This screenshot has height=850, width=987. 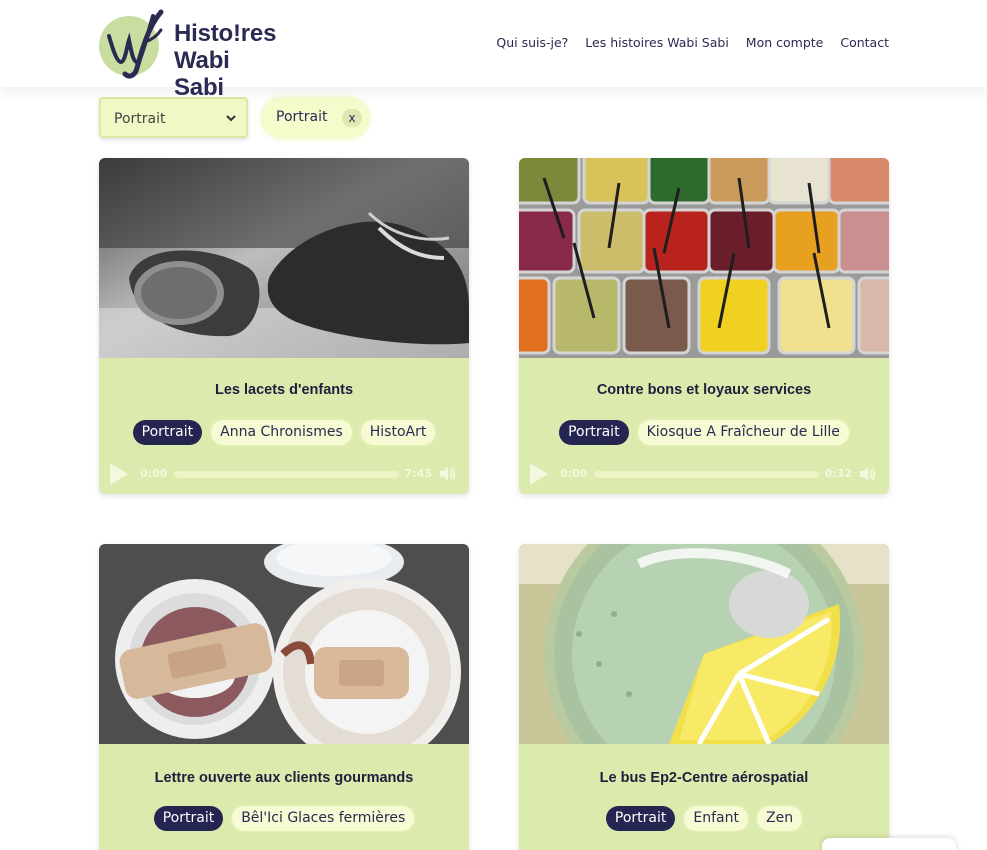 I want to click on tag-anna-chronismes: Anna Chronismes, so click(x=281, y=432).